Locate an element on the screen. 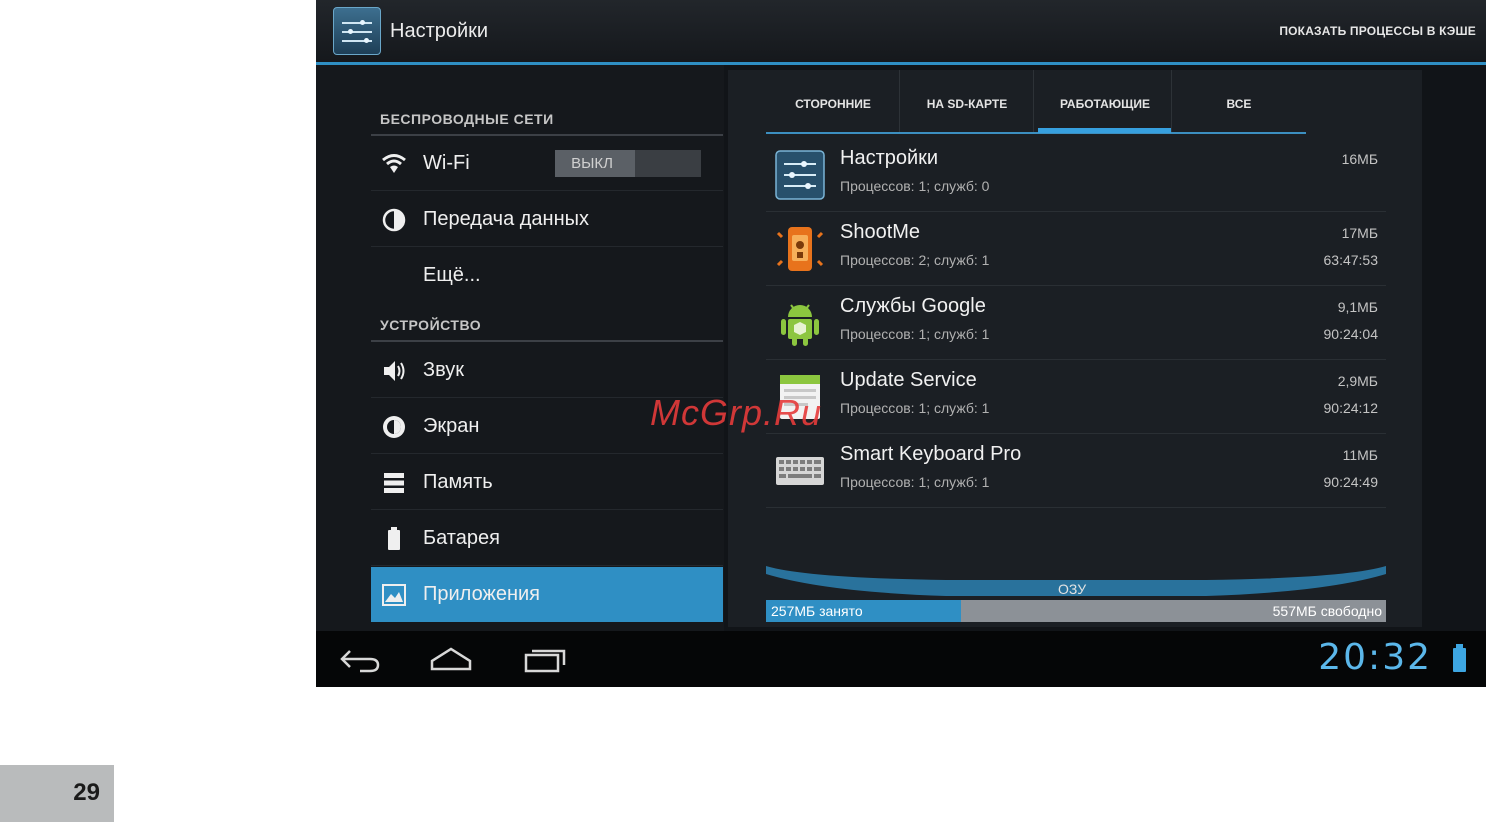  setting-label-storage: Память is located at coordinates (458, 482).